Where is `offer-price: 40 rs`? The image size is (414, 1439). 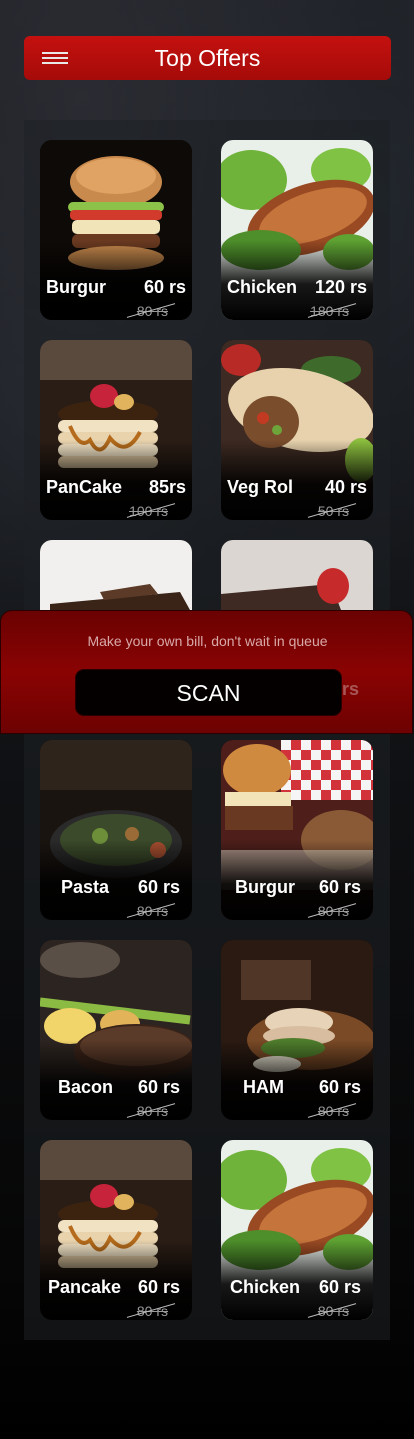
offer-price: 40 rs is located at coordinates (345, 487).